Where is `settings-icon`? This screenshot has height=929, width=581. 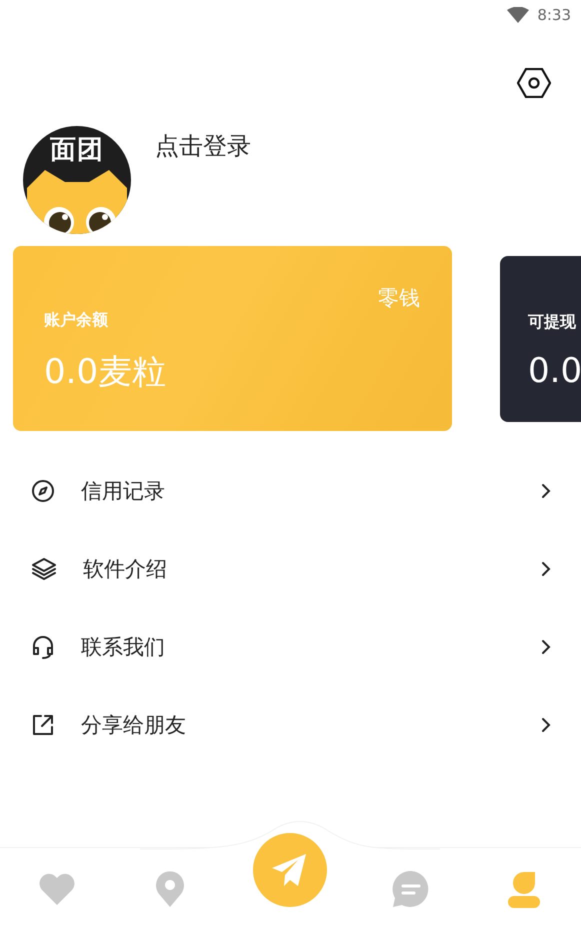
settings-icon is located at coordinates (534, 83).